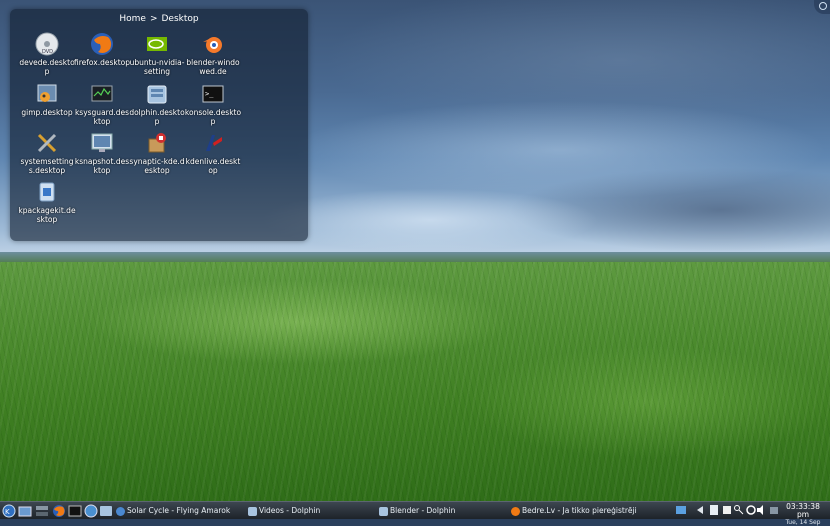 Image resolution: width=830 pixels, height=526 pixels. Describe the element at coordinates (213, 44) in the screenshot. I see `blender-icon` at that location.